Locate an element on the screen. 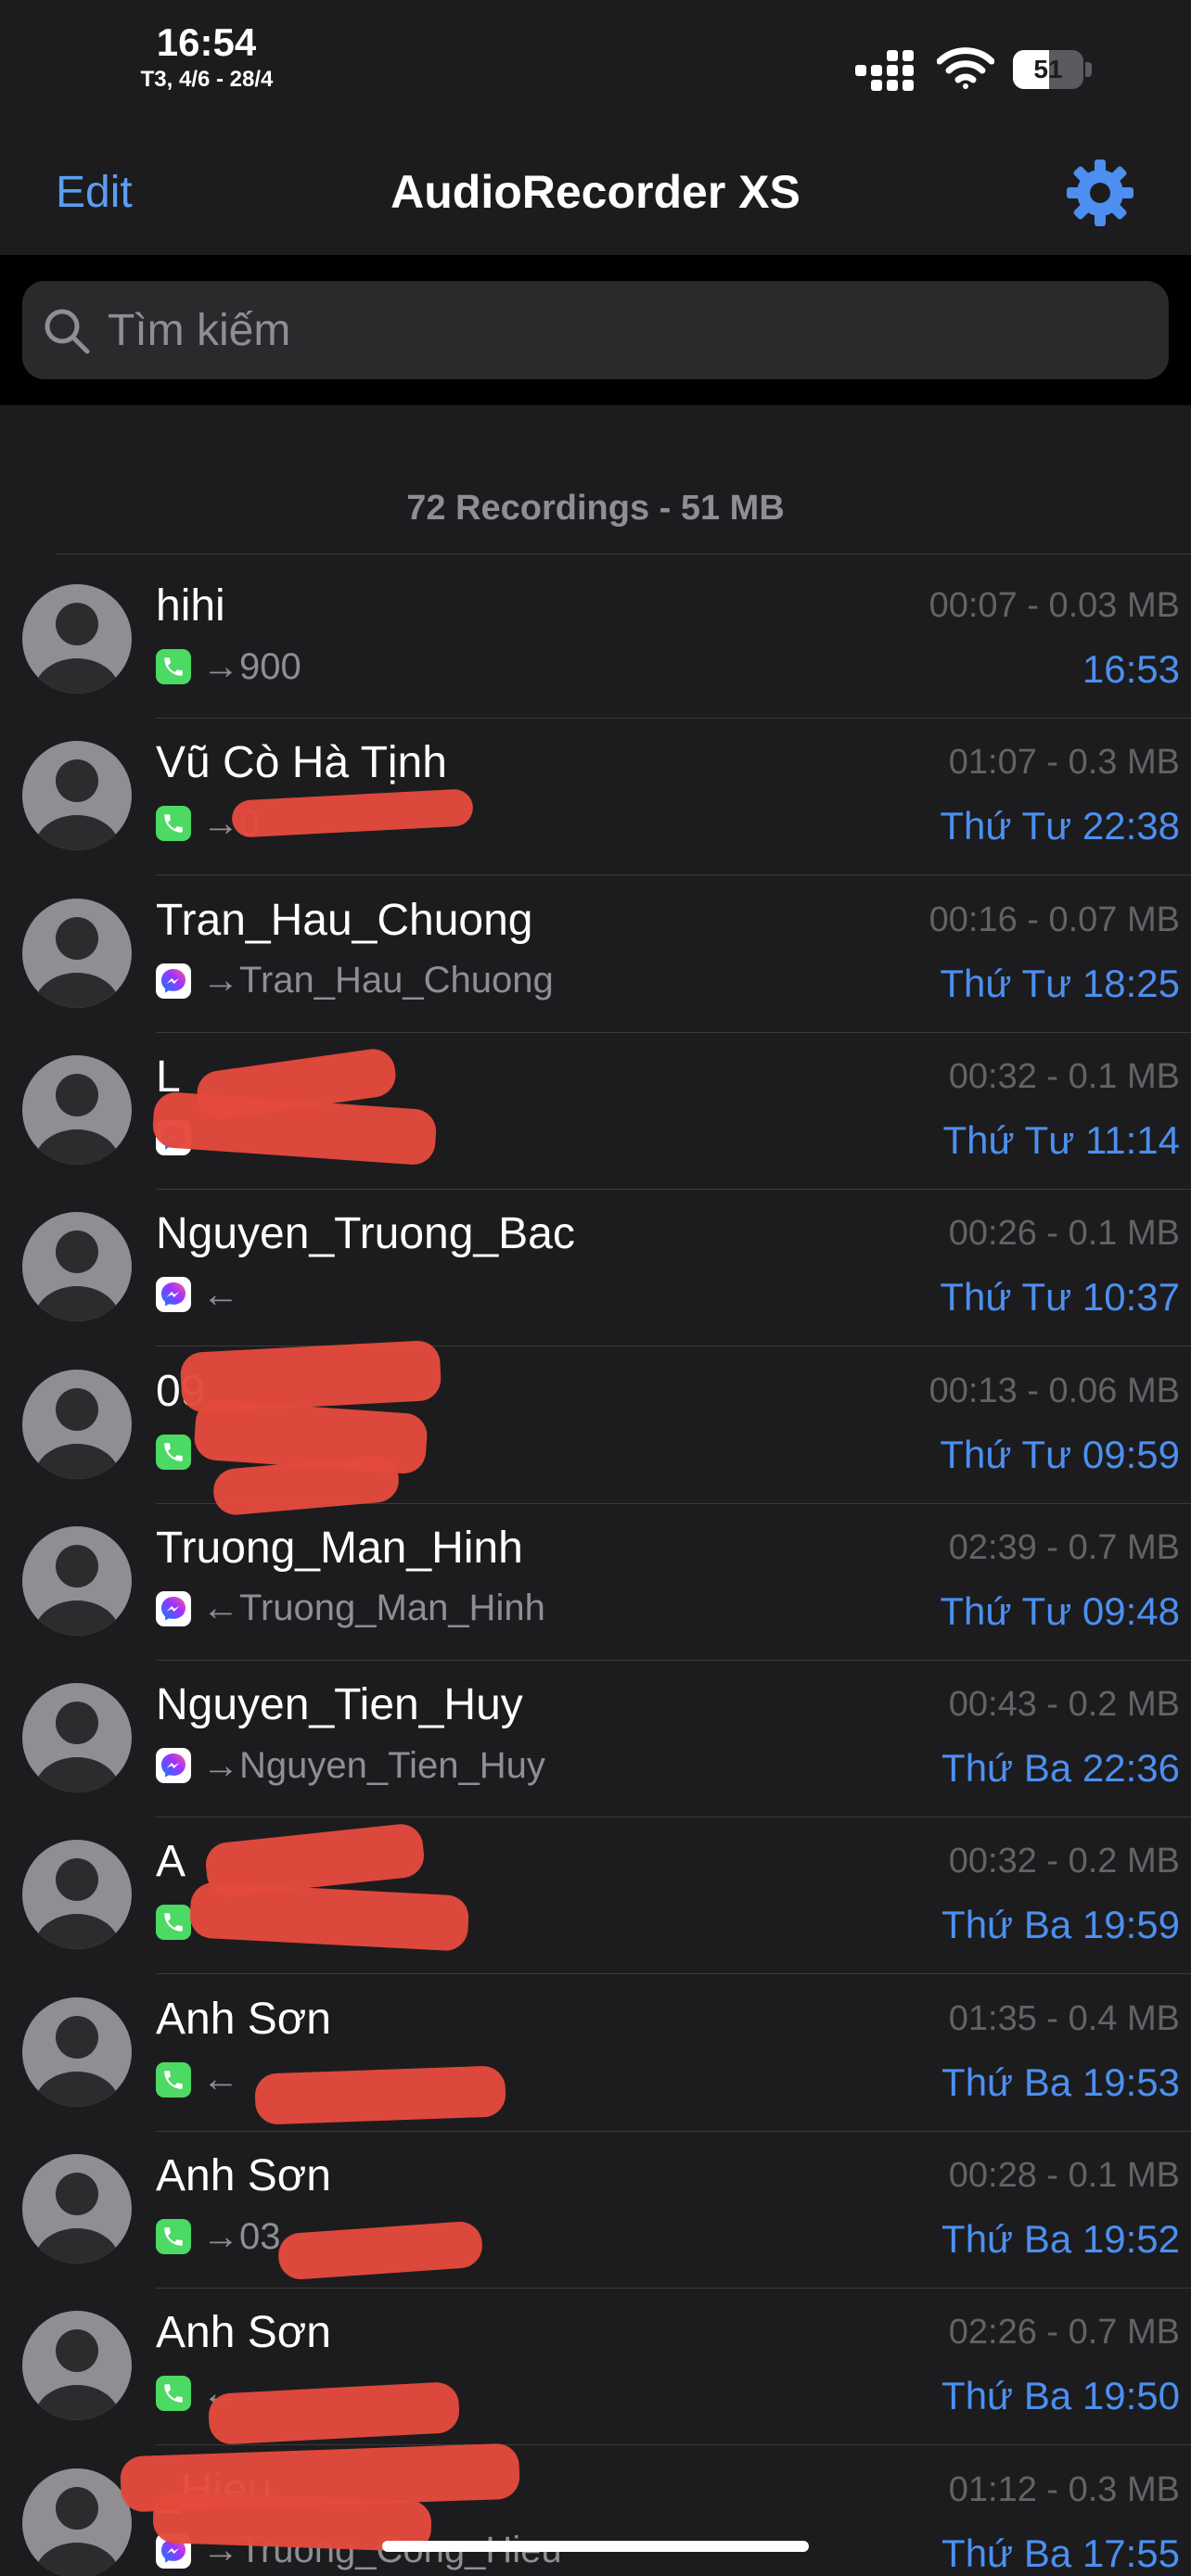 The width and height of the screenshot is (1191, 2576). search-section is located at coordinates (595, 330).